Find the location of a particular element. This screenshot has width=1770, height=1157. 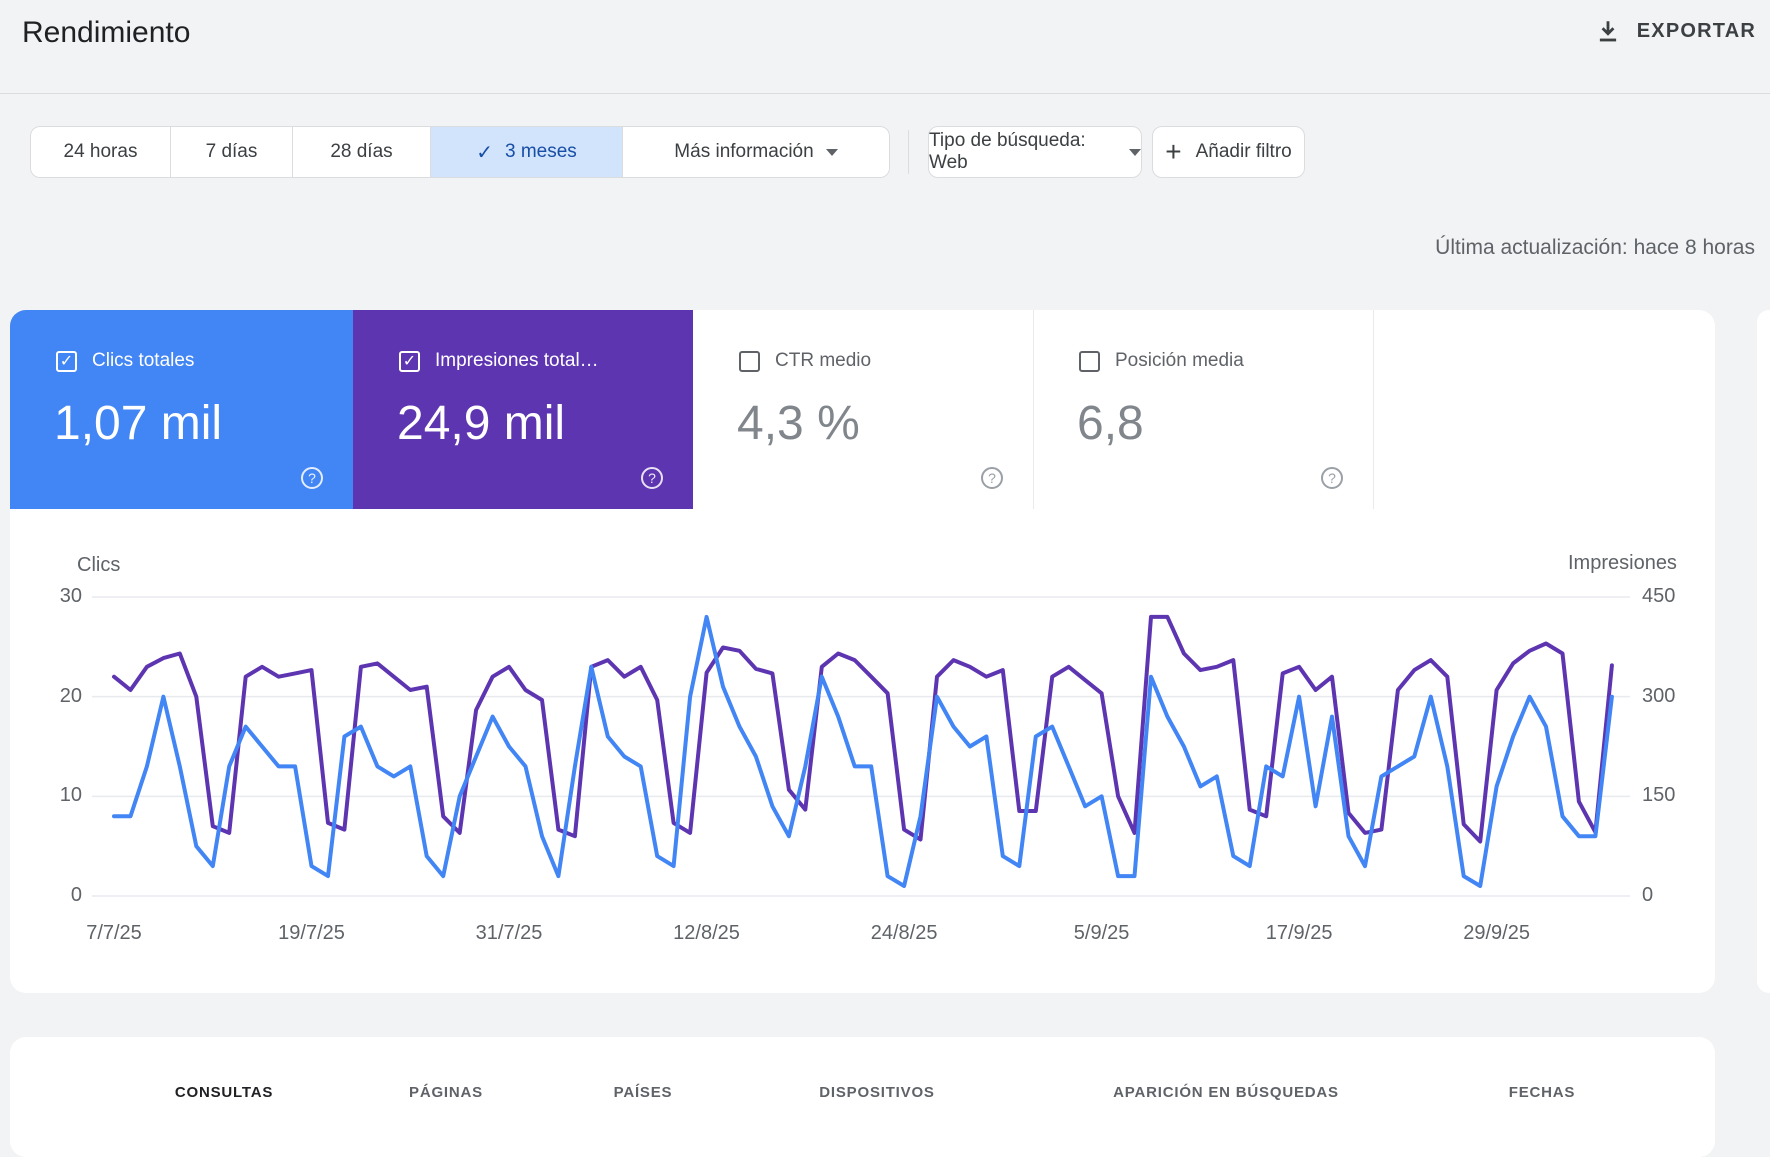

metric-card-clicks: ✓ Clics totales 1,07 mil ? is located at coordinates (181, 409).